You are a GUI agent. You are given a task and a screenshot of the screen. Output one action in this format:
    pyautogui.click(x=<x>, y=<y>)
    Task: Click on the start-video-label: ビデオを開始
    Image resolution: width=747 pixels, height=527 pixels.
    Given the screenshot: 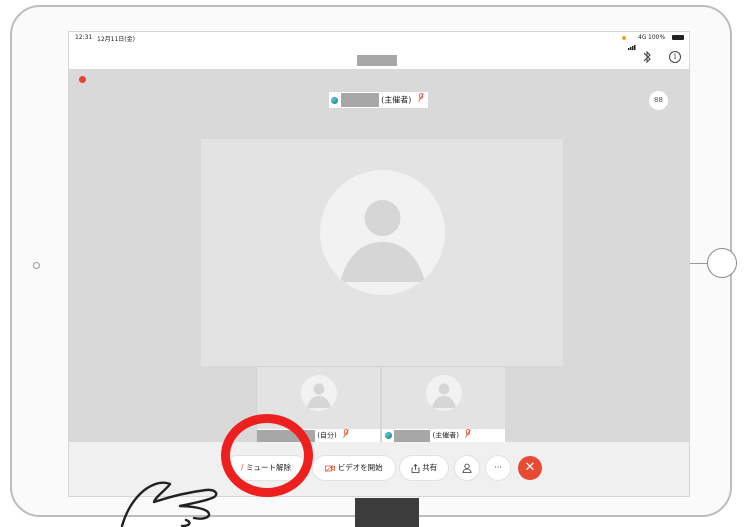 What is the action you would take?
    pyautogui.click(x=360, y=467)
    